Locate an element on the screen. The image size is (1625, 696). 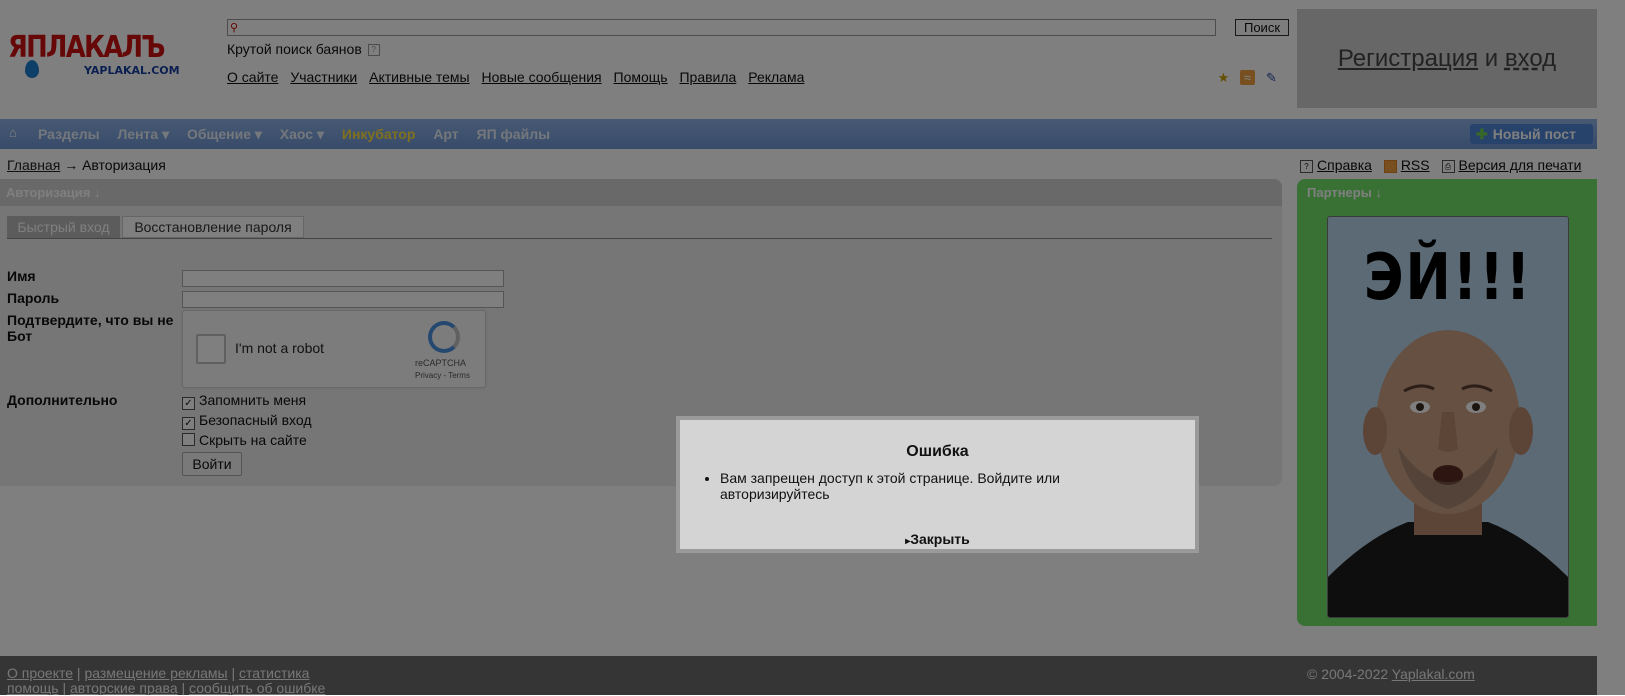
dialog-title: Ошибка is located at coordinates (937, 451).